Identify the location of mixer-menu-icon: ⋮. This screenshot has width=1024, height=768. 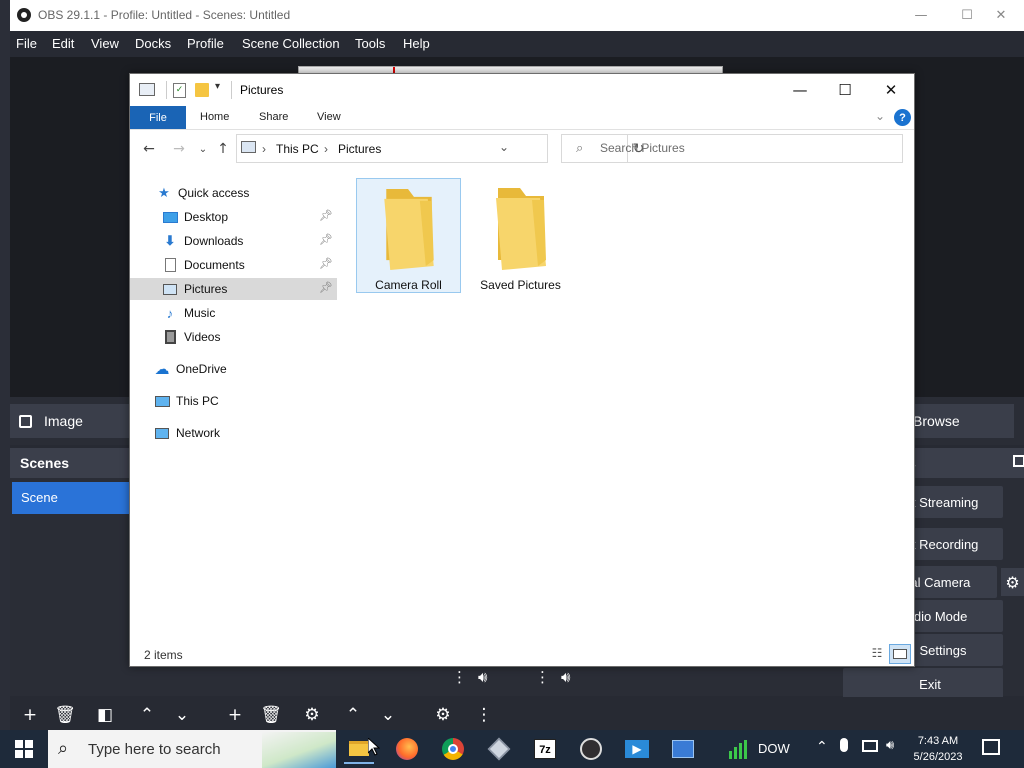
(459, 677).